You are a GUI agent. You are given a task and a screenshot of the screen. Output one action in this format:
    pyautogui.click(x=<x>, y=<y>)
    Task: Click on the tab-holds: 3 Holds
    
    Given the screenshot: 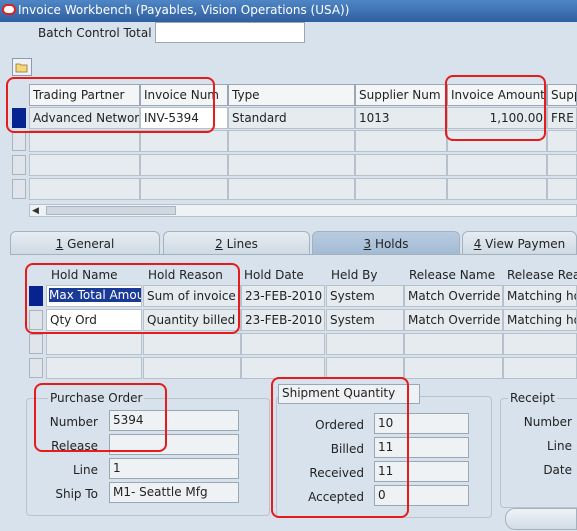 What is the action you would take?
    pyautogui.click(x=386, y=243)
    